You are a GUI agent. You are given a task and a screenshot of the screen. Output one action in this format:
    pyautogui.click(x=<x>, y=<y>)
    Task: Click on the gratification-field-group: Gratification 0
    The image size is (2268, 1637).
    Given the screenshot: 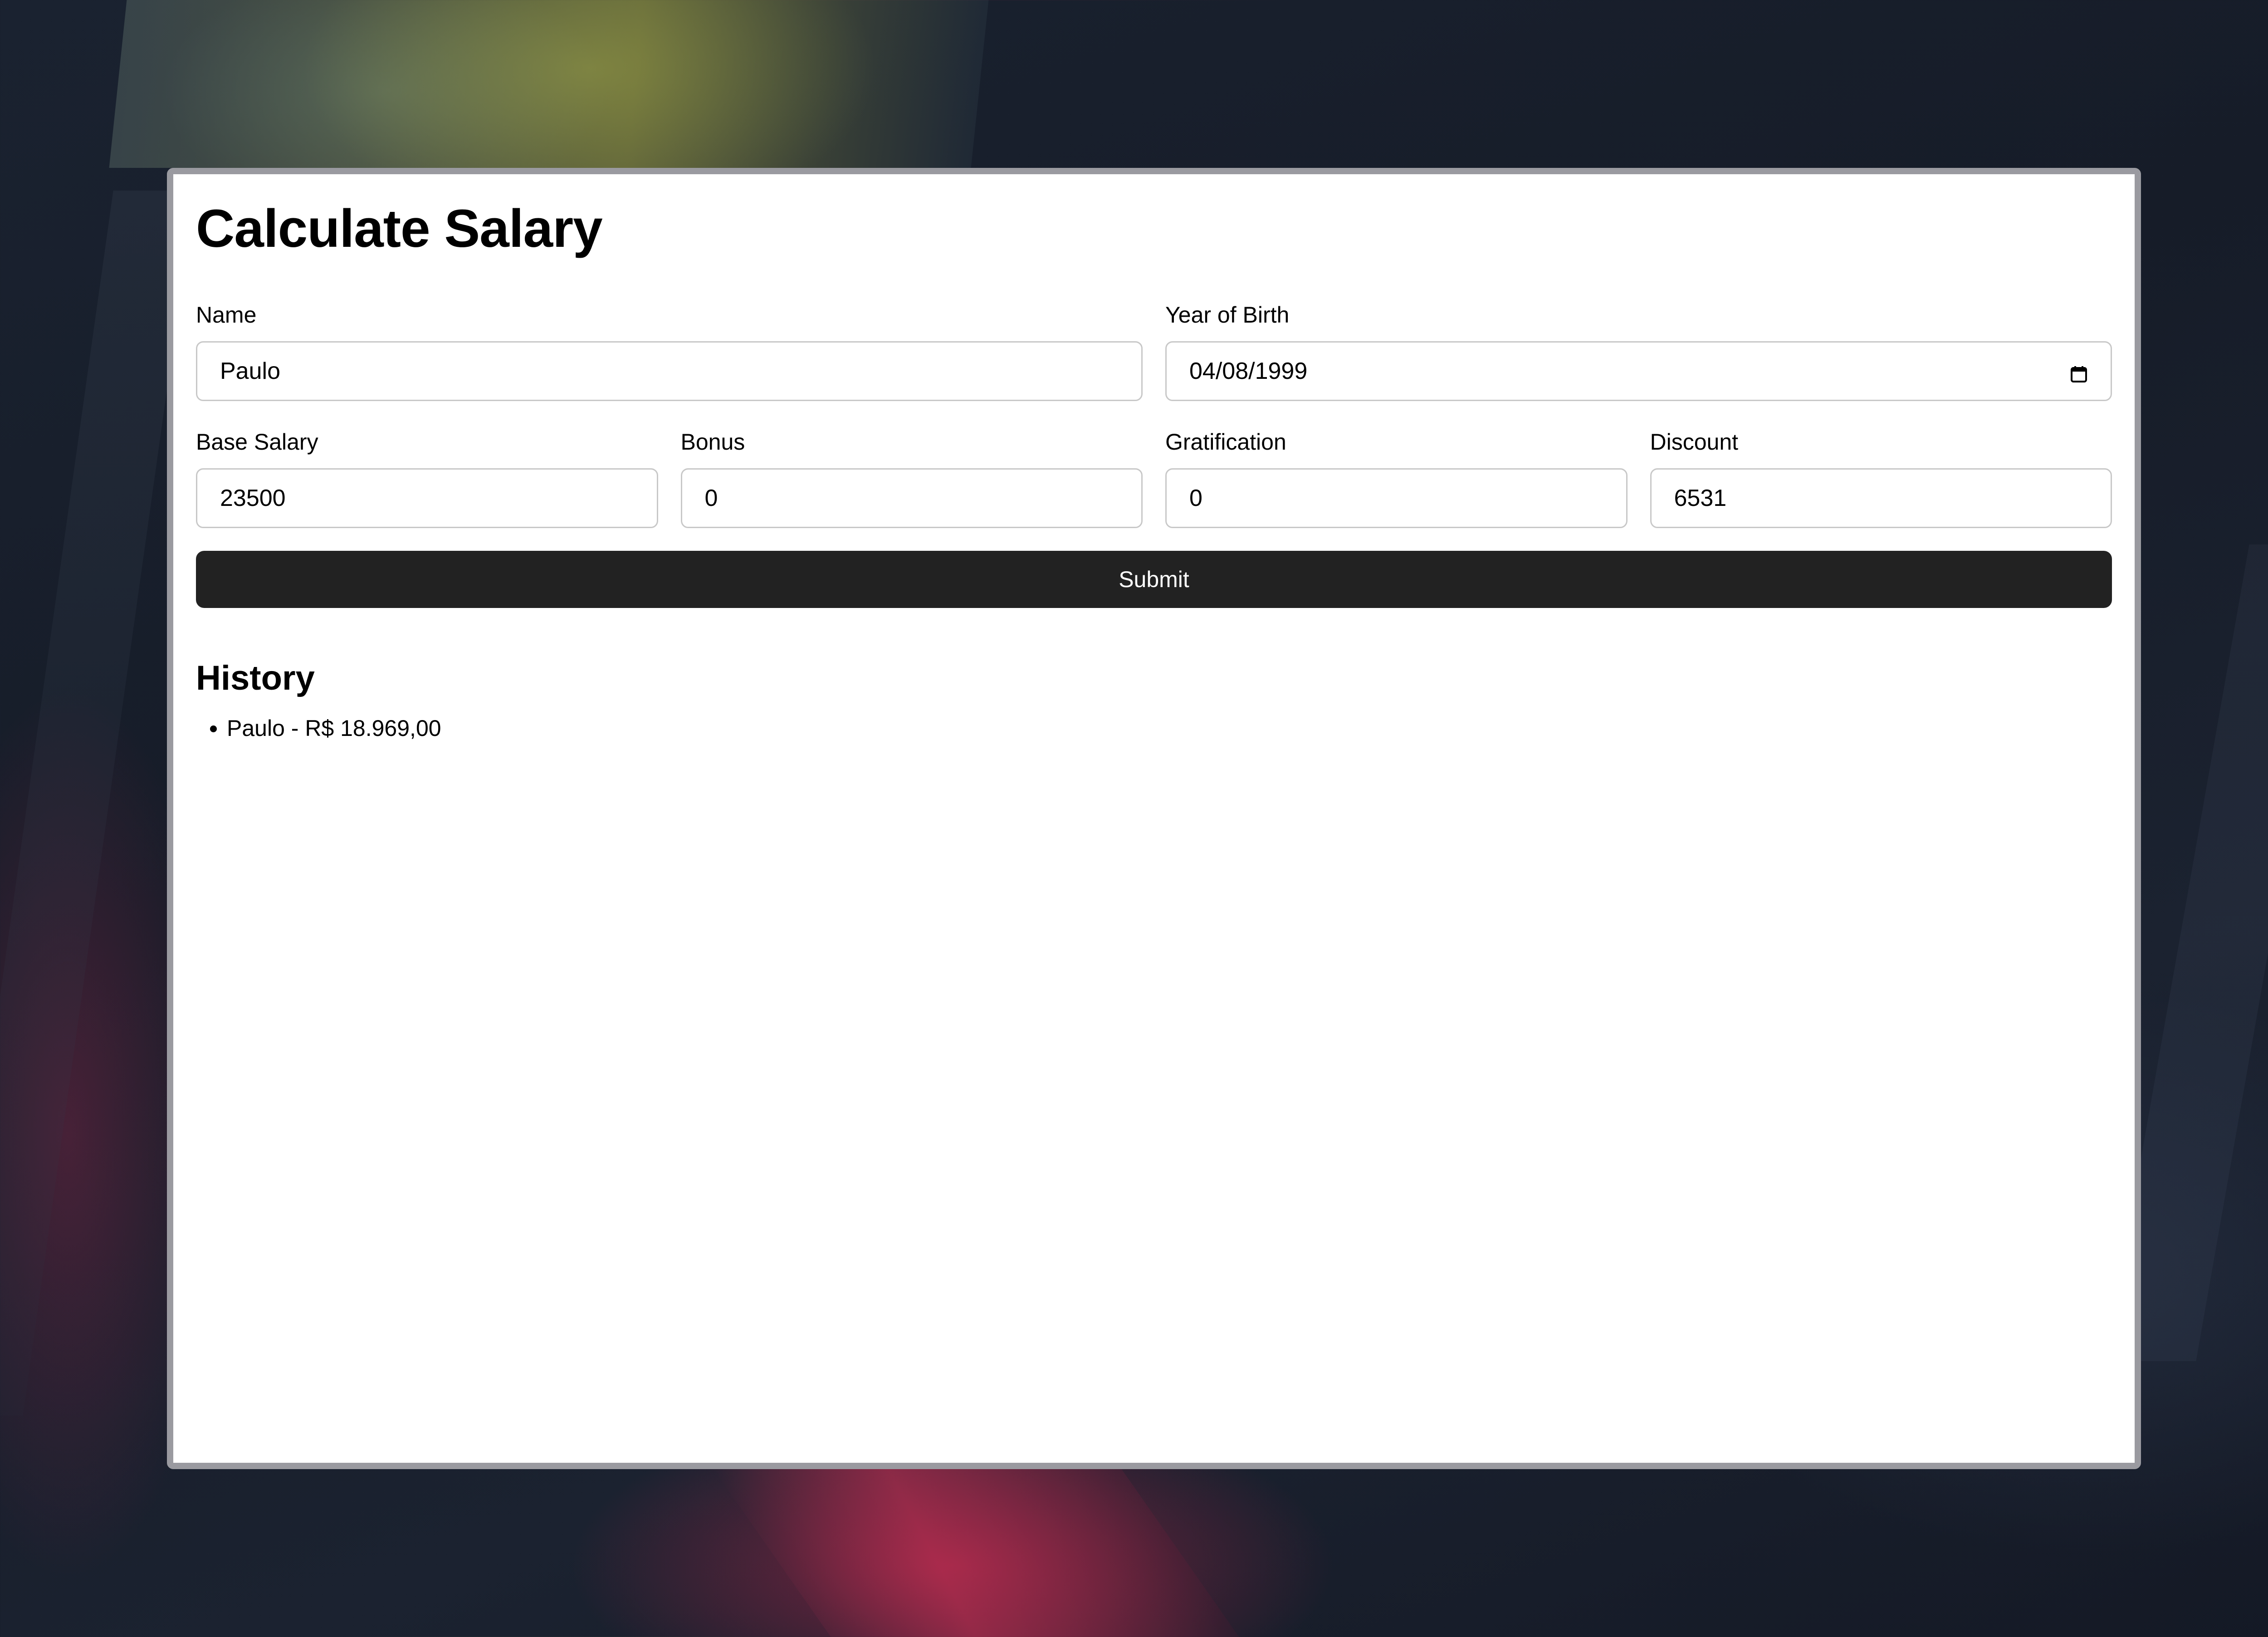 What is the action you would take?
    pyautogui.click(x=1396, y=478)
    